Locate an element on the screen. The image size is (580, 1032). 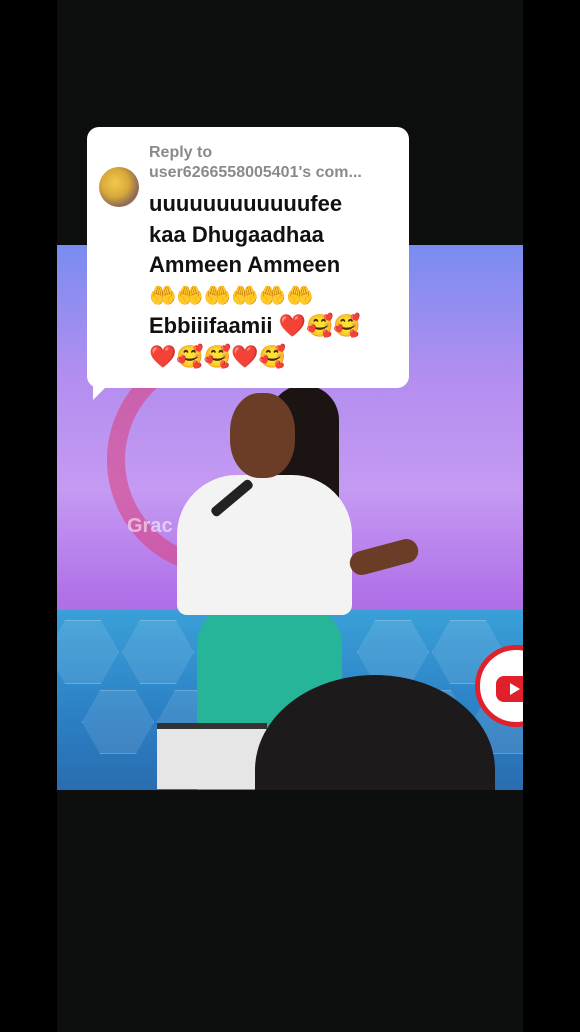
comment-line: uuuuuuuuuuuufee is located at coordinates (246, 203).